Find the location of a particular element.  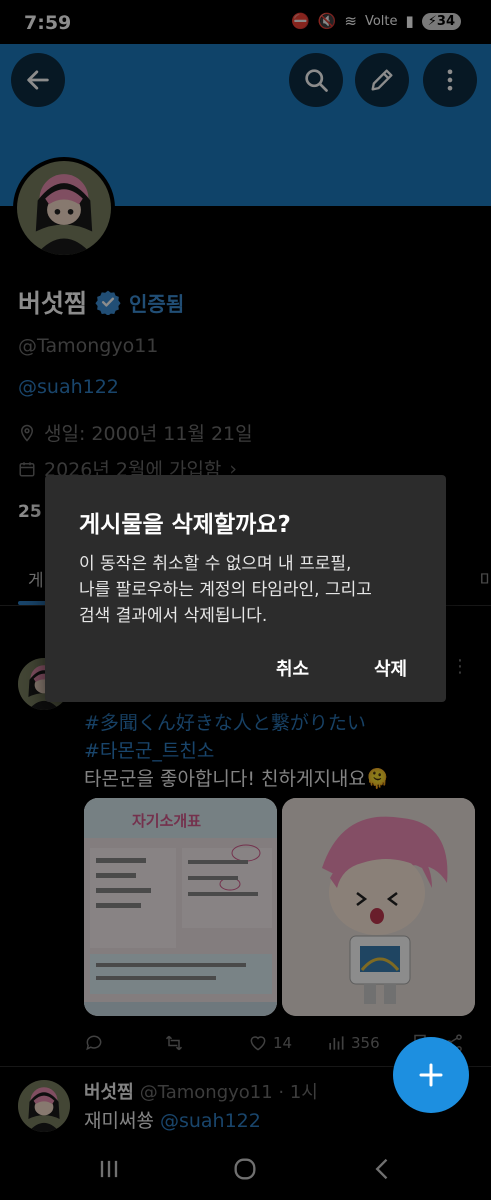

plus-icon is located at coordinates (431, 1075).